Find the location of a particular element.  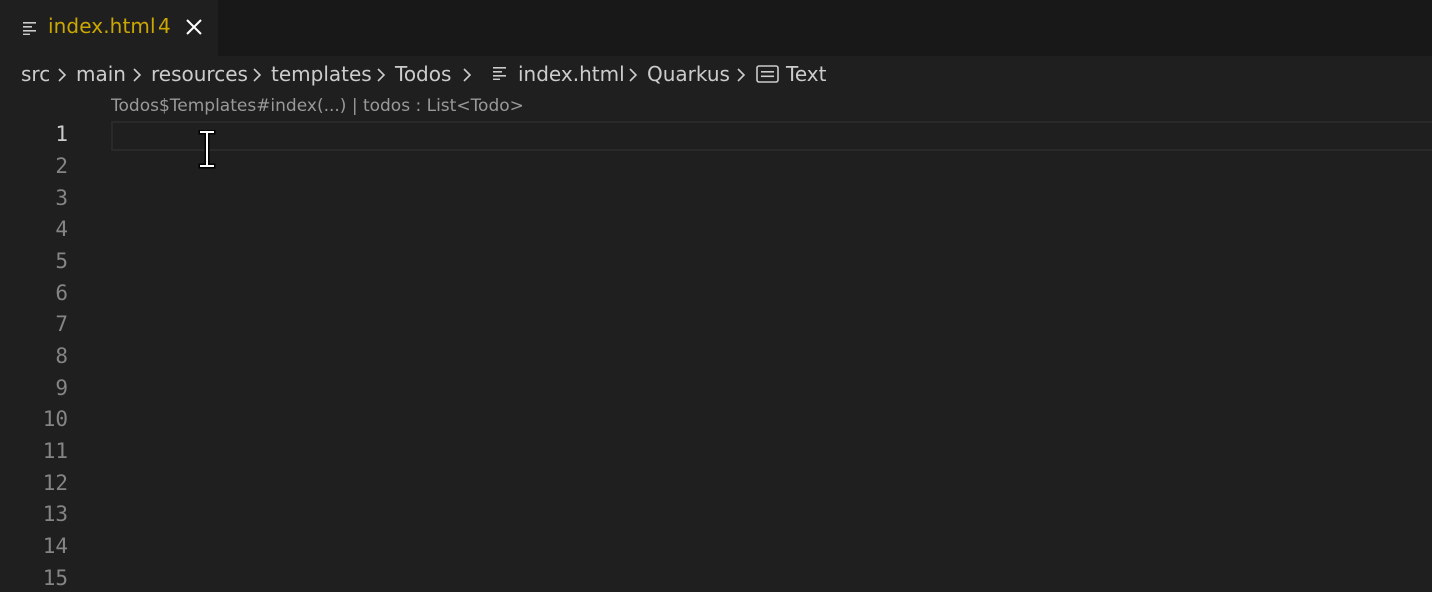

line-number: 11 is located at coordinates (55, 451).